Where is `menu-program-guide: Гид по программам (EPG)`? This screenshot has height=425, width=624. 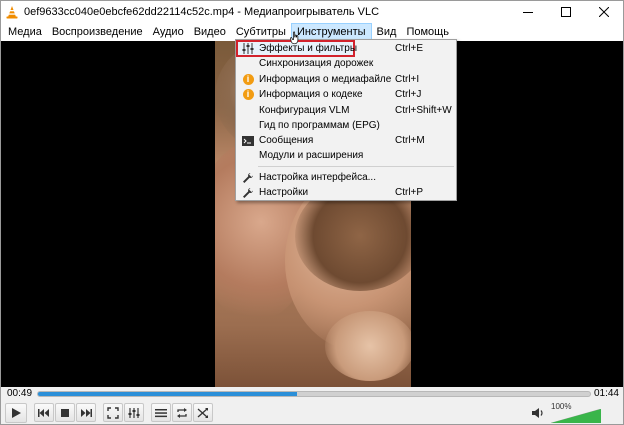
menu-program-guide: Гид по программам (EPG) is located at coordinates (346, 125).